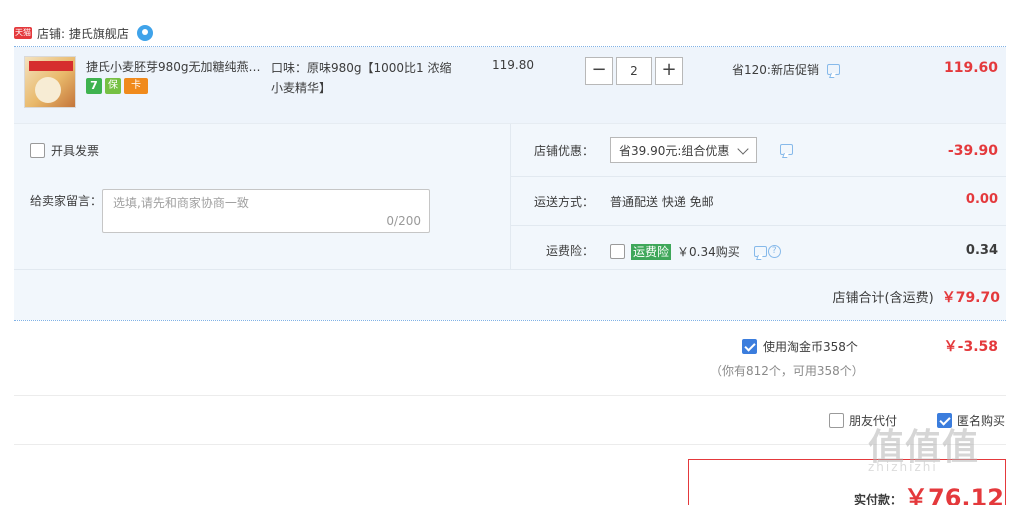 This screenshot has height=505, width=1012. Describe the element at coordinates (749, 346) in the screenshot. I see `coin-checkbox` at that location.